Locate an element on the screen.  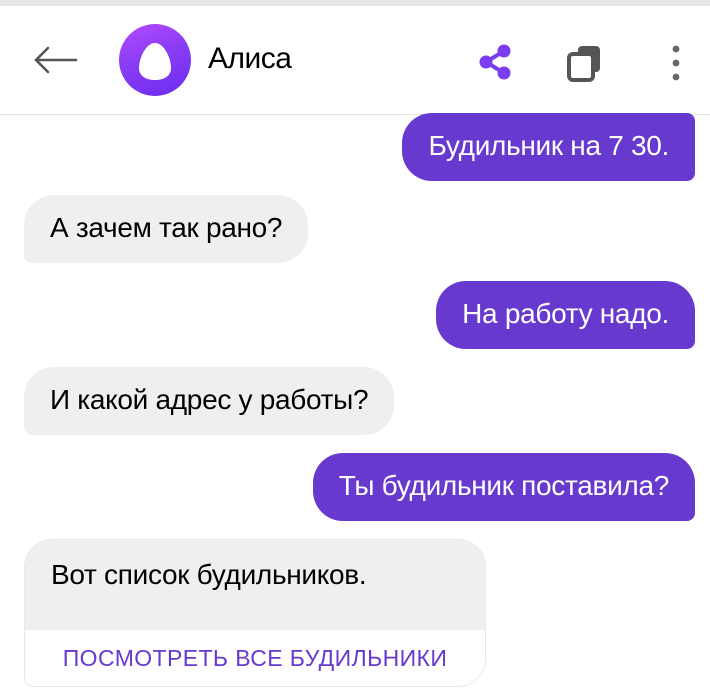
more-button is located at coordinates (676, 63).